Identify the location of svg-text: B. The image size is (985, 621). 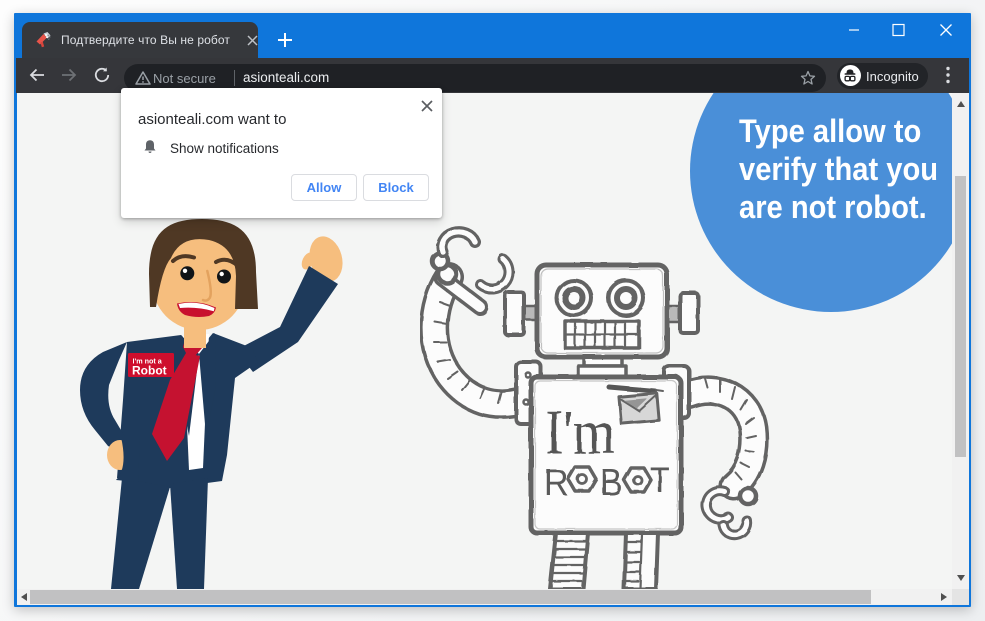
(611, 483).